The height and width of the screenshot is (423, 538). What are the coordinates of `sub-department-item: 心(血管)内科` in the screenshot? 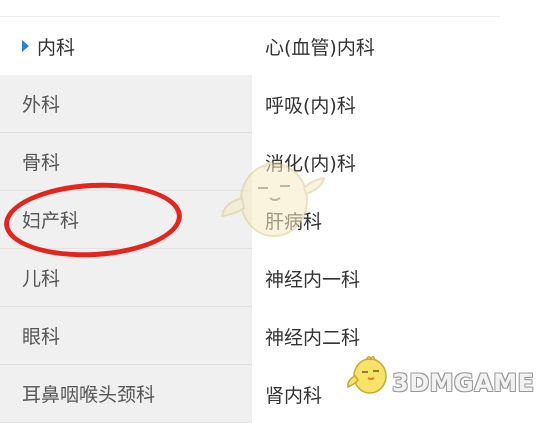 It's located at (377, 46).